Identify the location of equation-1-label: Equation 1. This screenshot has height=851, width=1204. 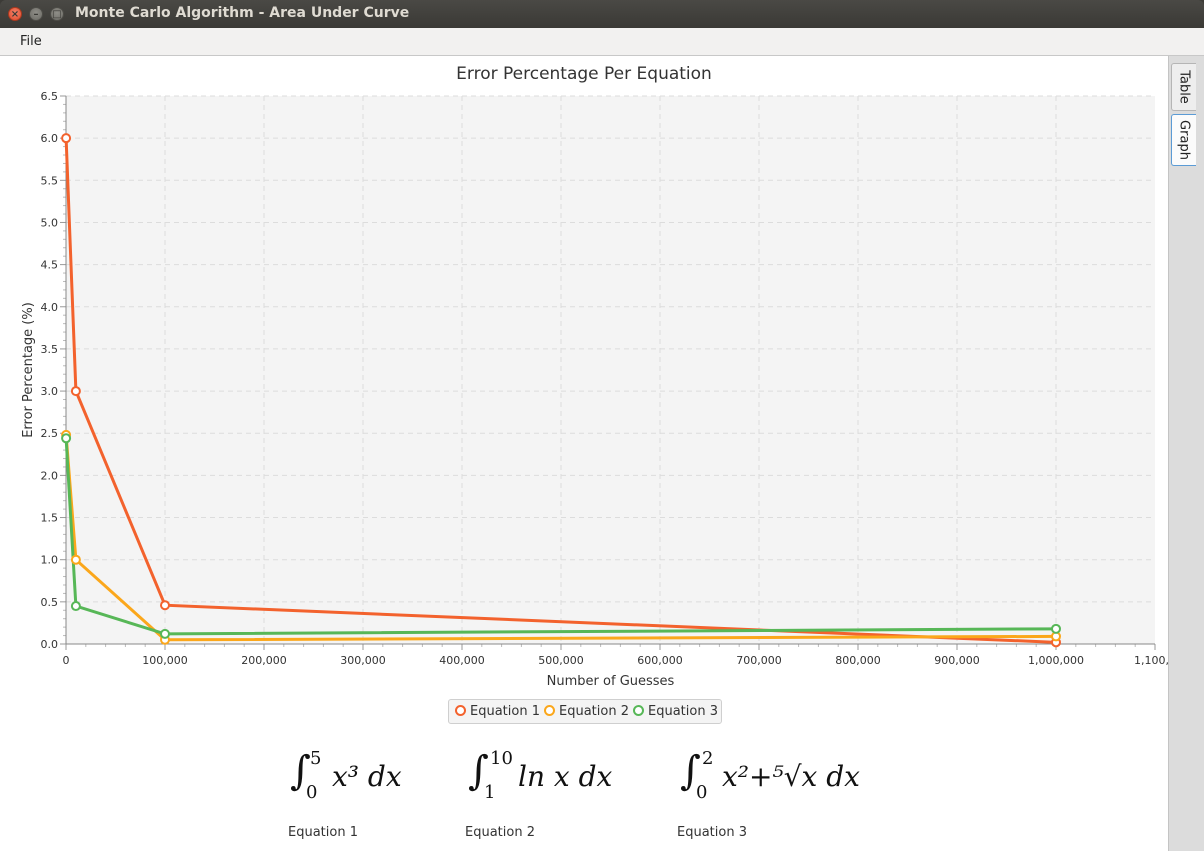
(323, 832).